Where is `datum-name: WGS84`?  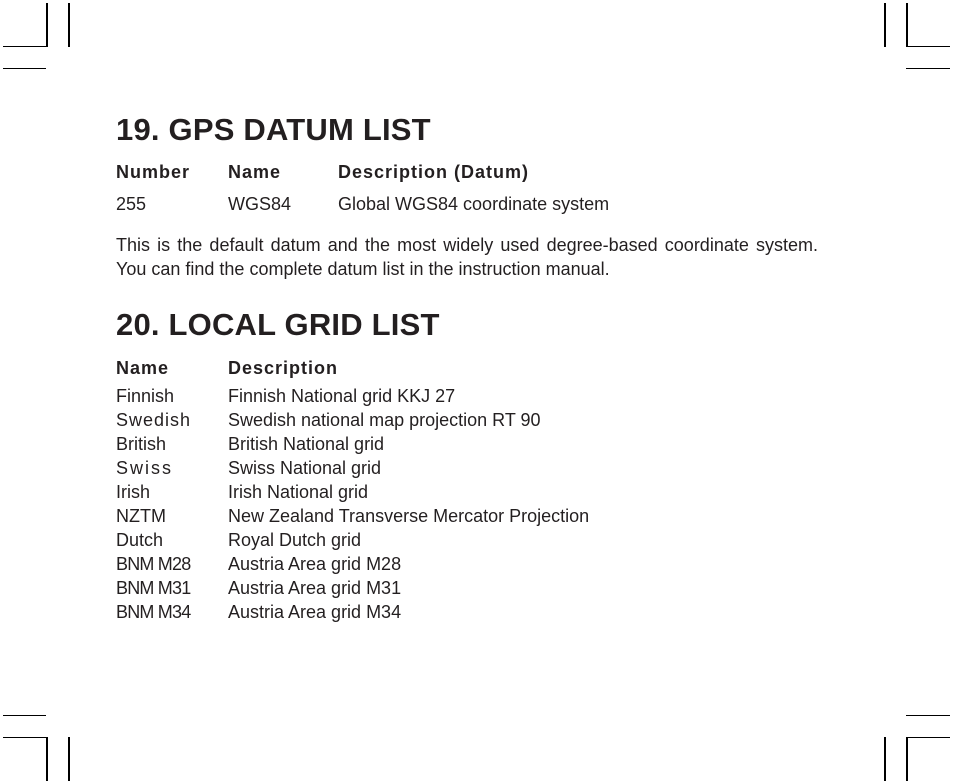
datum-name: WGS84 is located at coordinates (260, 204).